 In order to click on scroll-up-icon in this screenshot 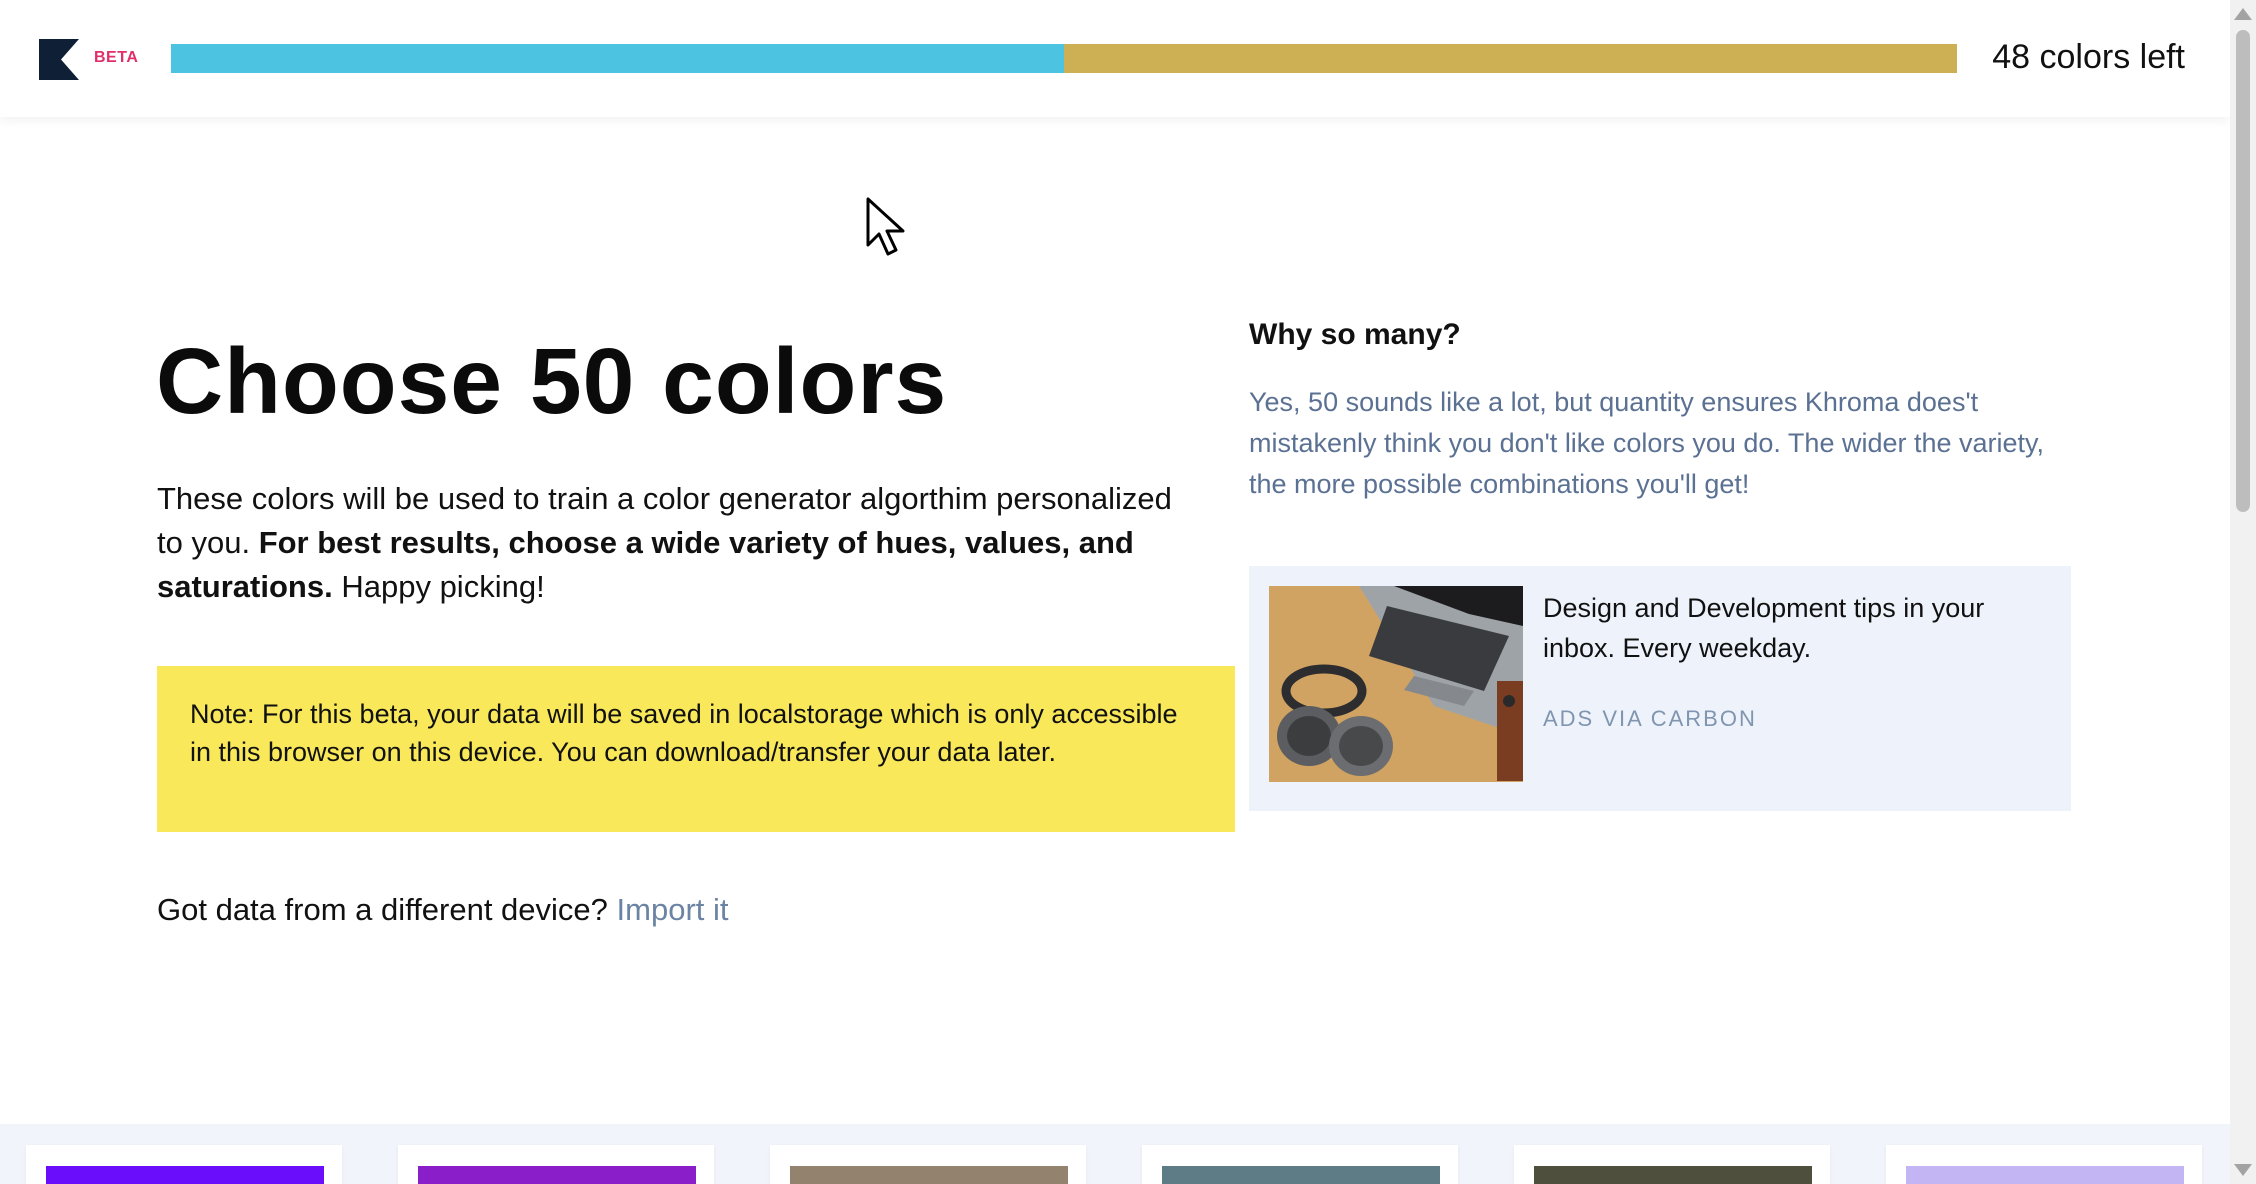, I will do `click(2243, 14)`.